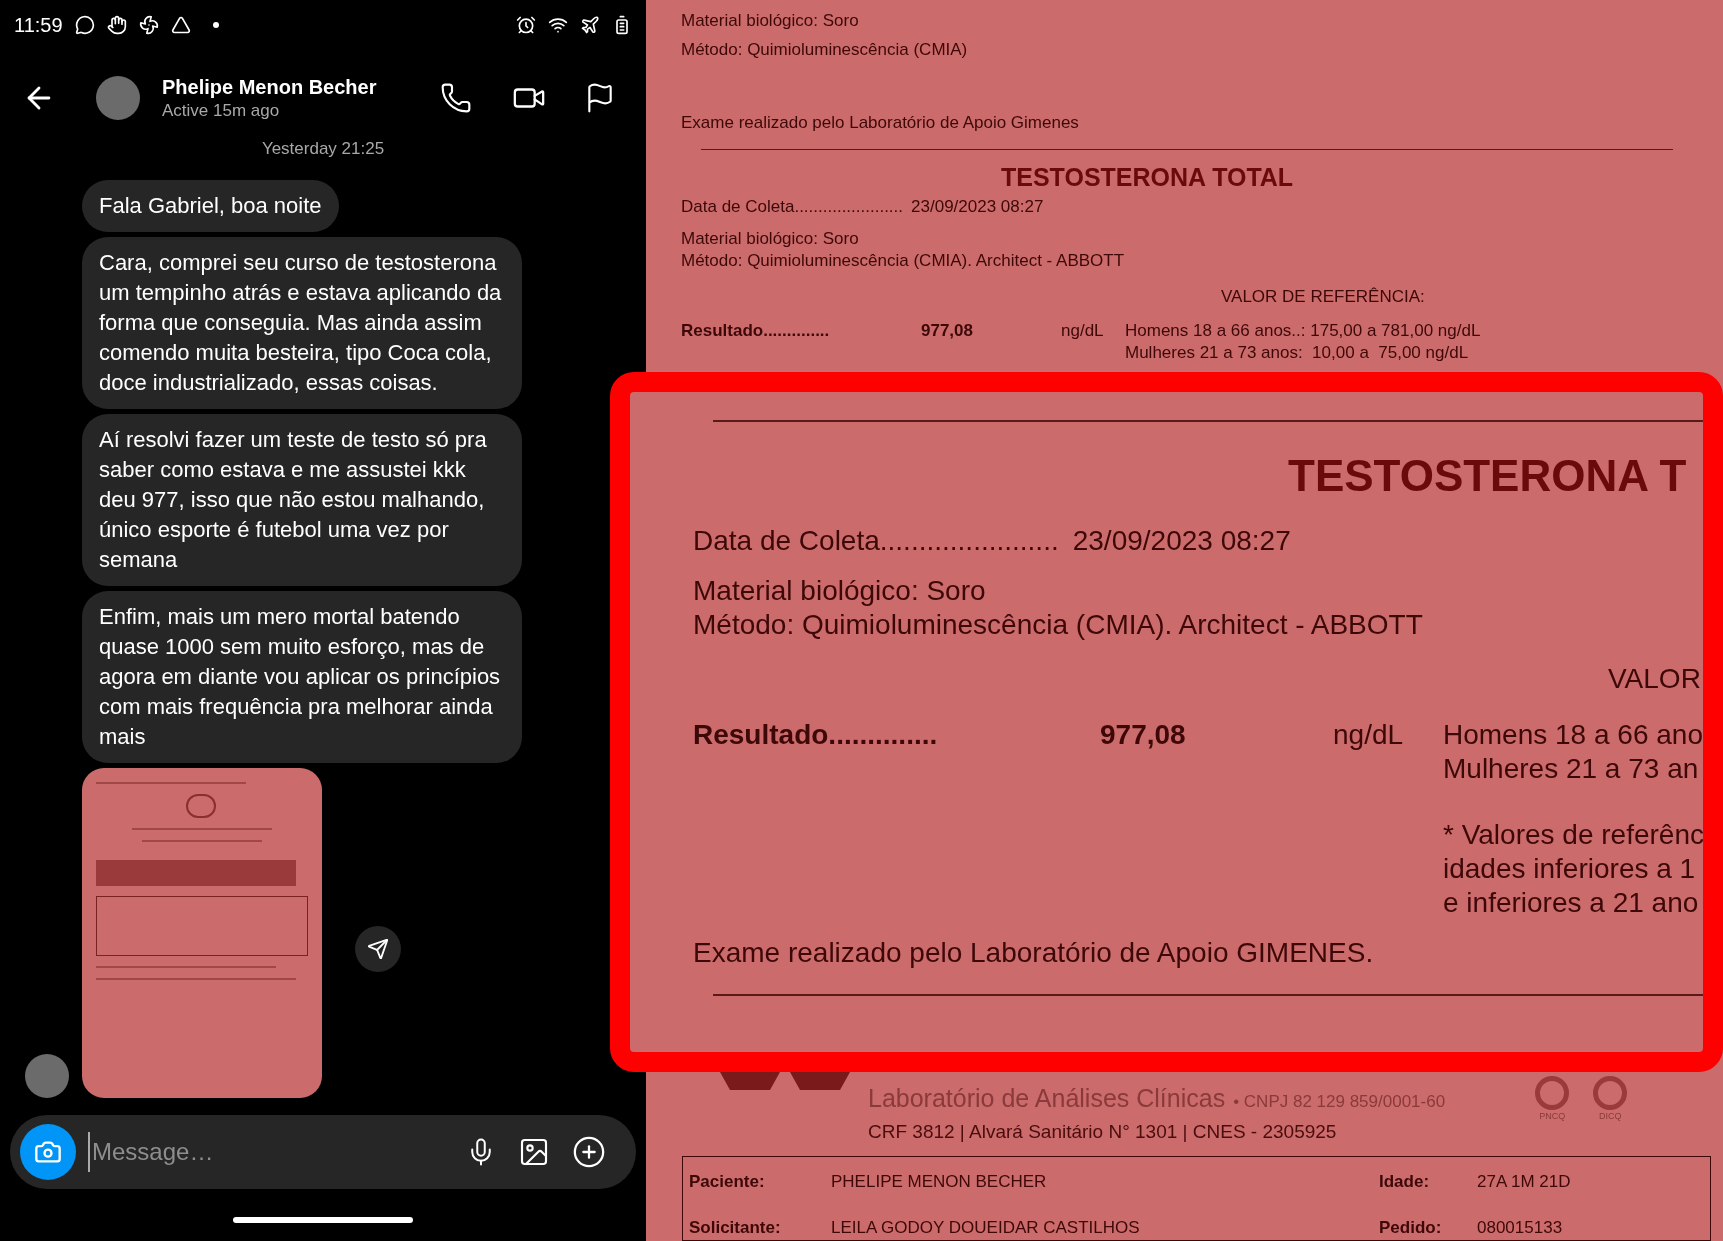 The height and width of the screenshot is (1241, 1723). What do you see at coordinates (1571, 769) in the screenshot?
I see `reference-range: Mulheres 21 a 73 an` at bounding box center [1571, 769].